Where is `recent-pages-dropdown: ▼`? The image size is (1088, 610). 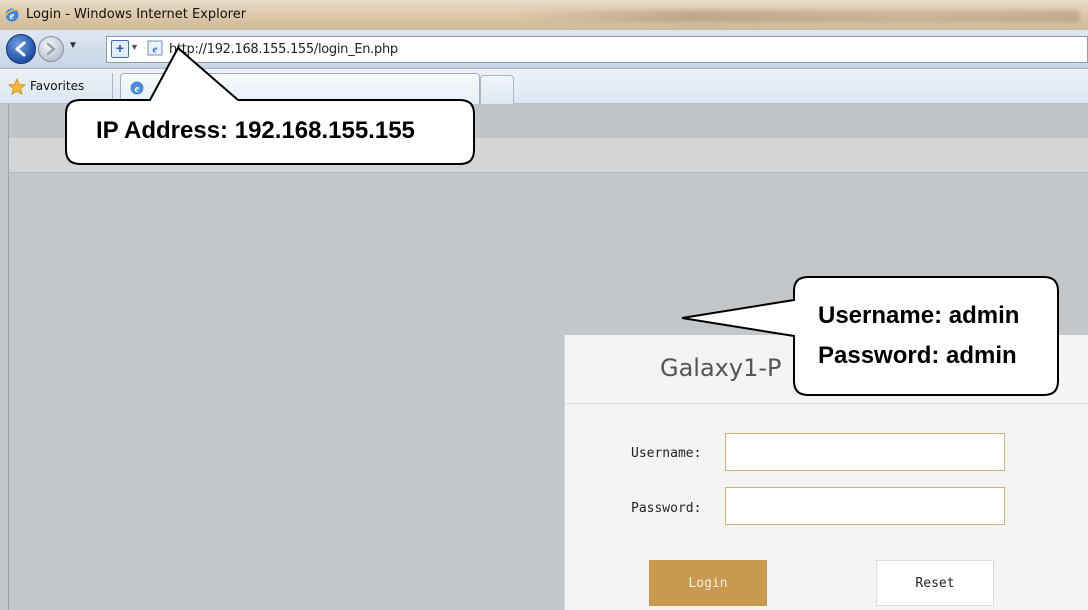
recent-pages-dropdown: ▼ is located at coordinates (73, 45).